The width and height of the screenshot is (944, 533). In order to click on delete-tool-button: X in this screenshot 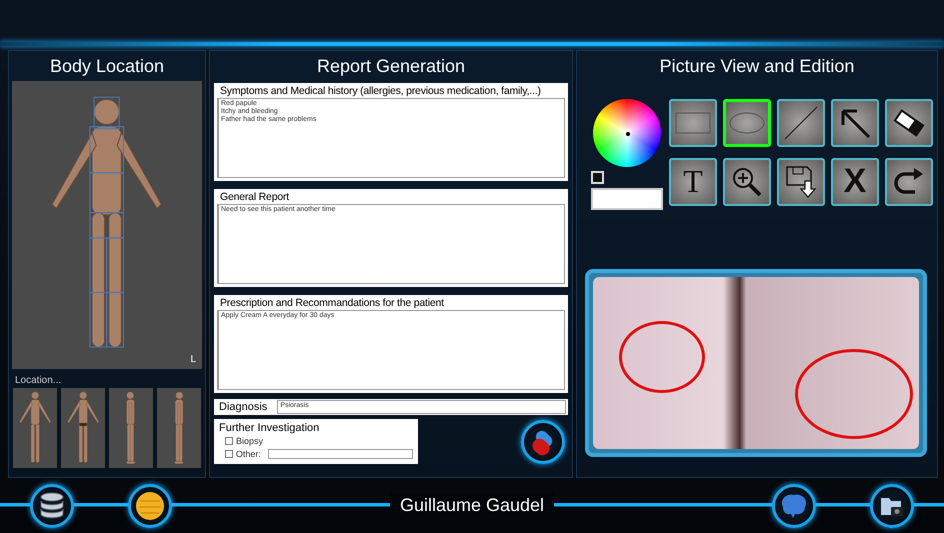, I will do `click(855, 182)`.